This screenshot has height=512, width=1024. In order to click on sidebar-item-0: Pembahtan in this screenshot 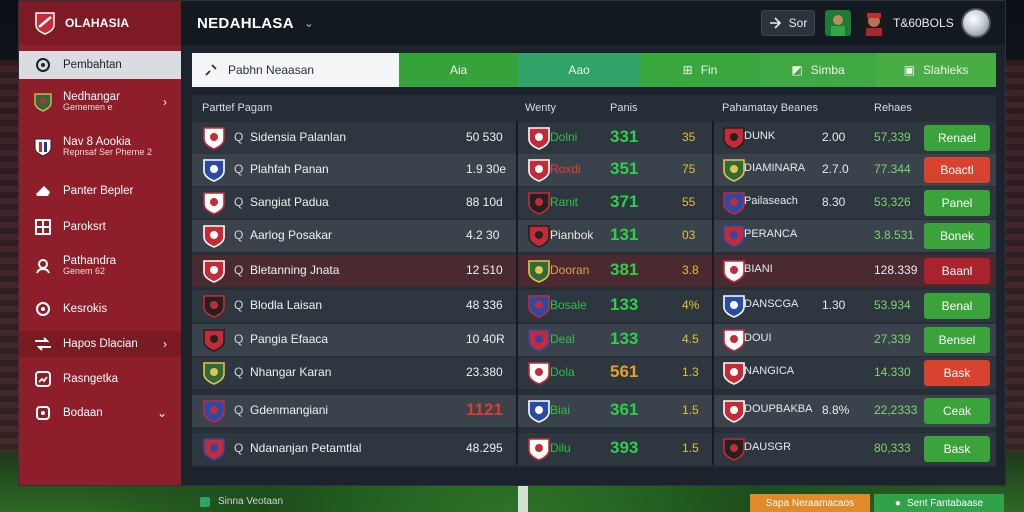, I will do `click(100, 65)`.